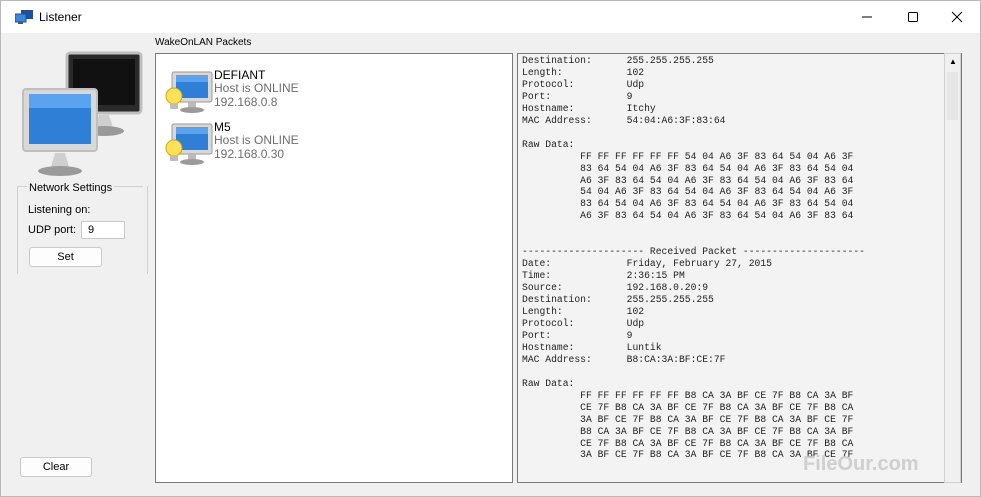 This screenshot has height=497, width=981. What do you see at coordinates (246, 102) in the screenshot?
I see `host-ip: 192.168.0.8` at bounding box center [246, 102].